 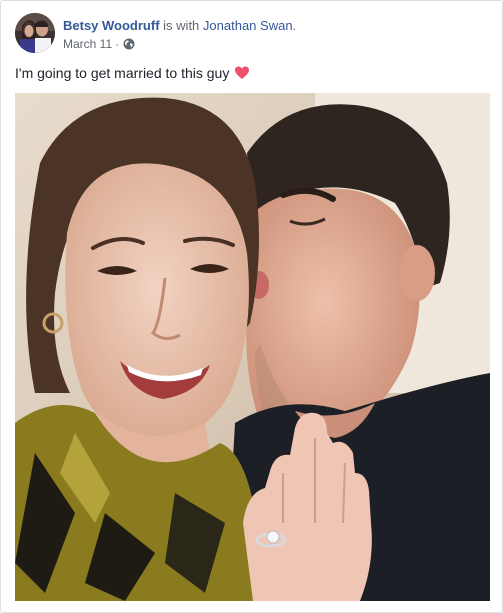 I want to click on author-avatar, so click(x=35, y=33).